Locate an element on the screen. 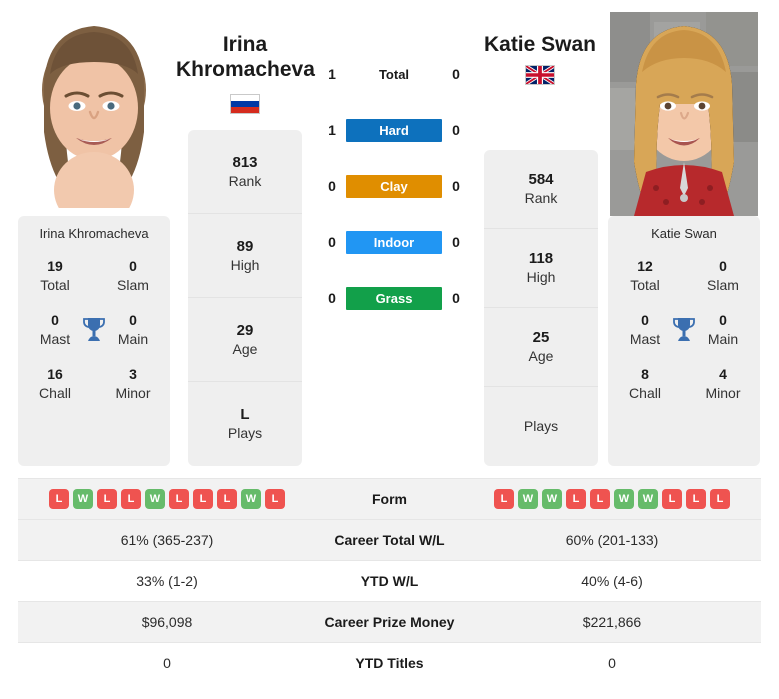 This screenshot has height=699, width=779. h2h-row-indoor: 0 Indoor 0 is located at coordinates (394, 242).